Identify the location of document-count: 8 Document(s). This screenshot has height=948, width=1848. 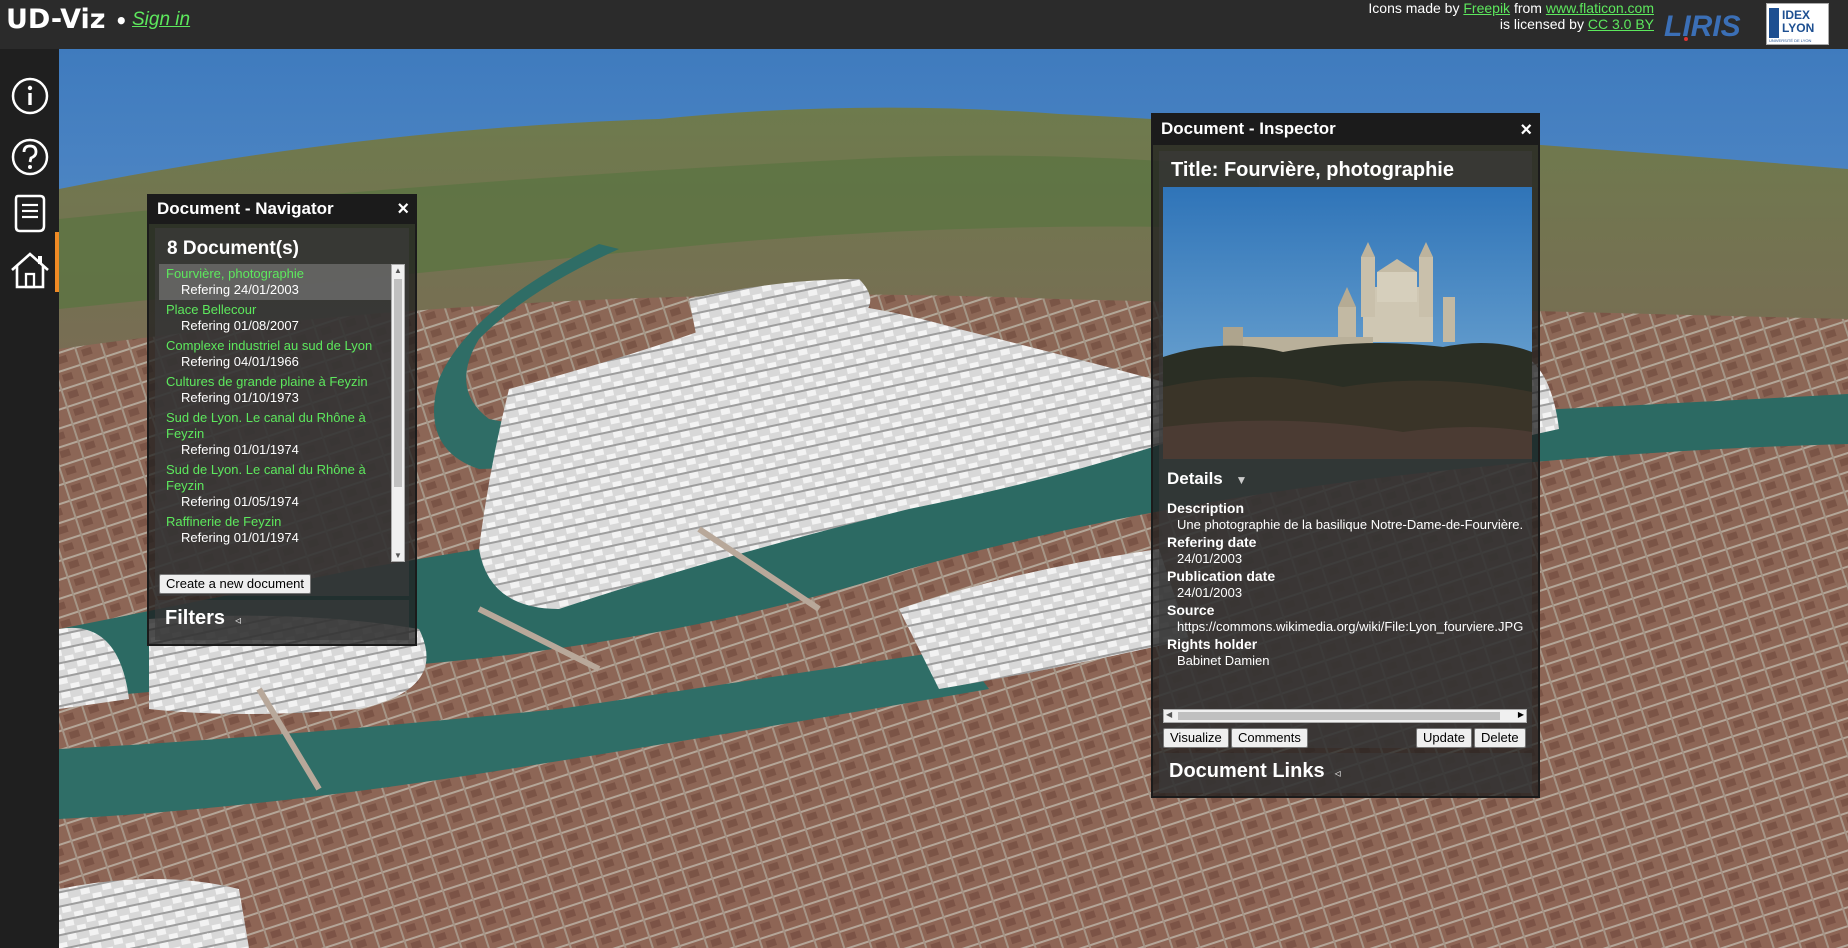
(233, 248).